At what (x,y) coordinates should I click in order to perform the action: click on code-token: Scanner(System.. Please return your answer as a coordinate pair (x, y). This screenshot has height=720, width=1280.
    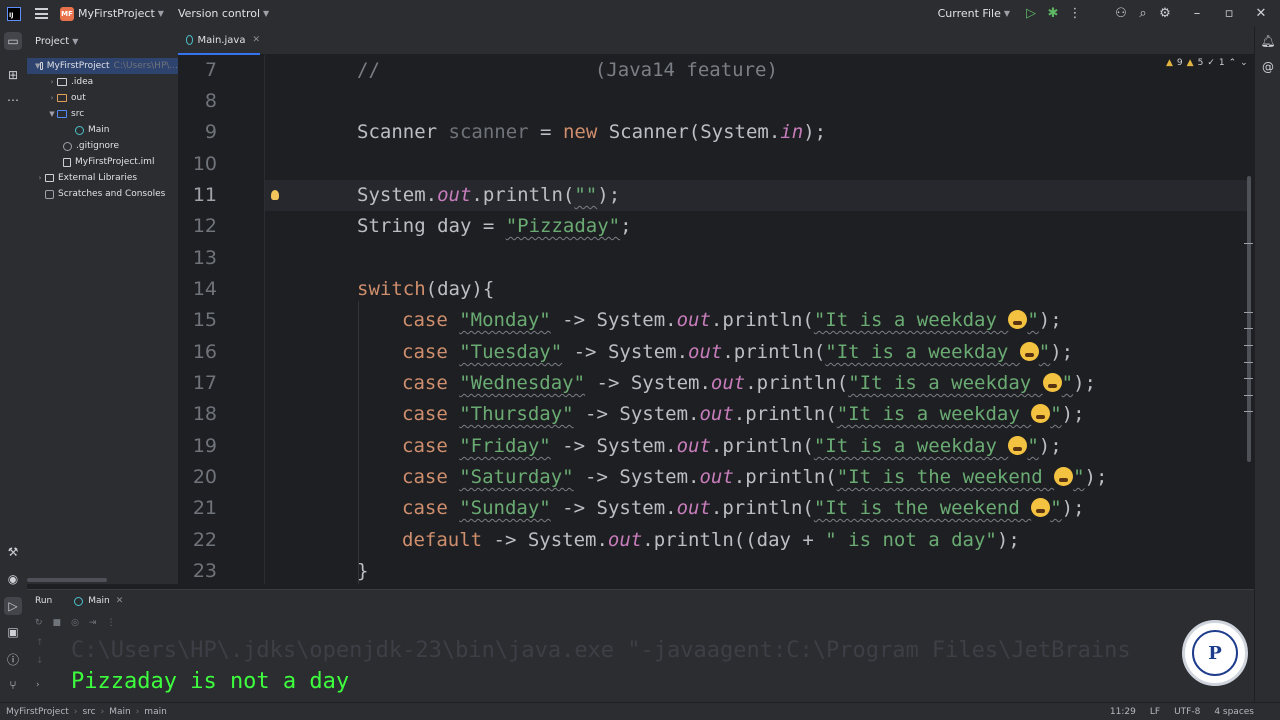
    Looking at the image, I should click on (689, 132).